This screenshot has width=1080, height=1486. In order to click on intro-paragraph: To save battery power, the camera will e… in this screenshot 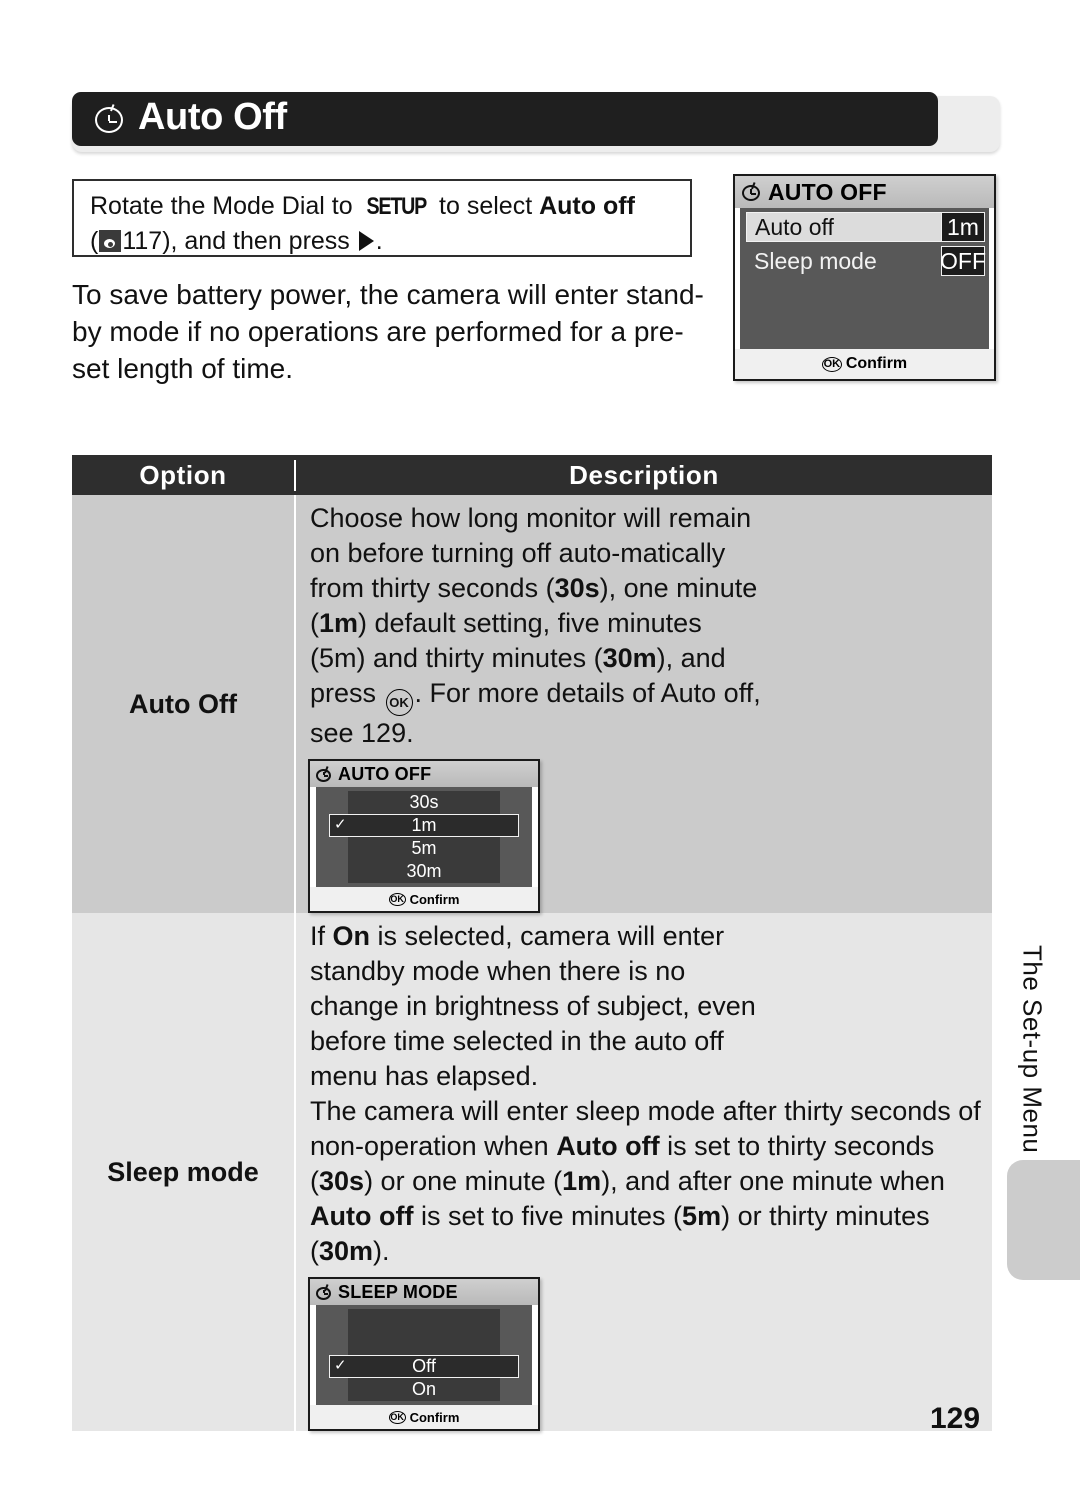, I will do `click(388, 331)`.